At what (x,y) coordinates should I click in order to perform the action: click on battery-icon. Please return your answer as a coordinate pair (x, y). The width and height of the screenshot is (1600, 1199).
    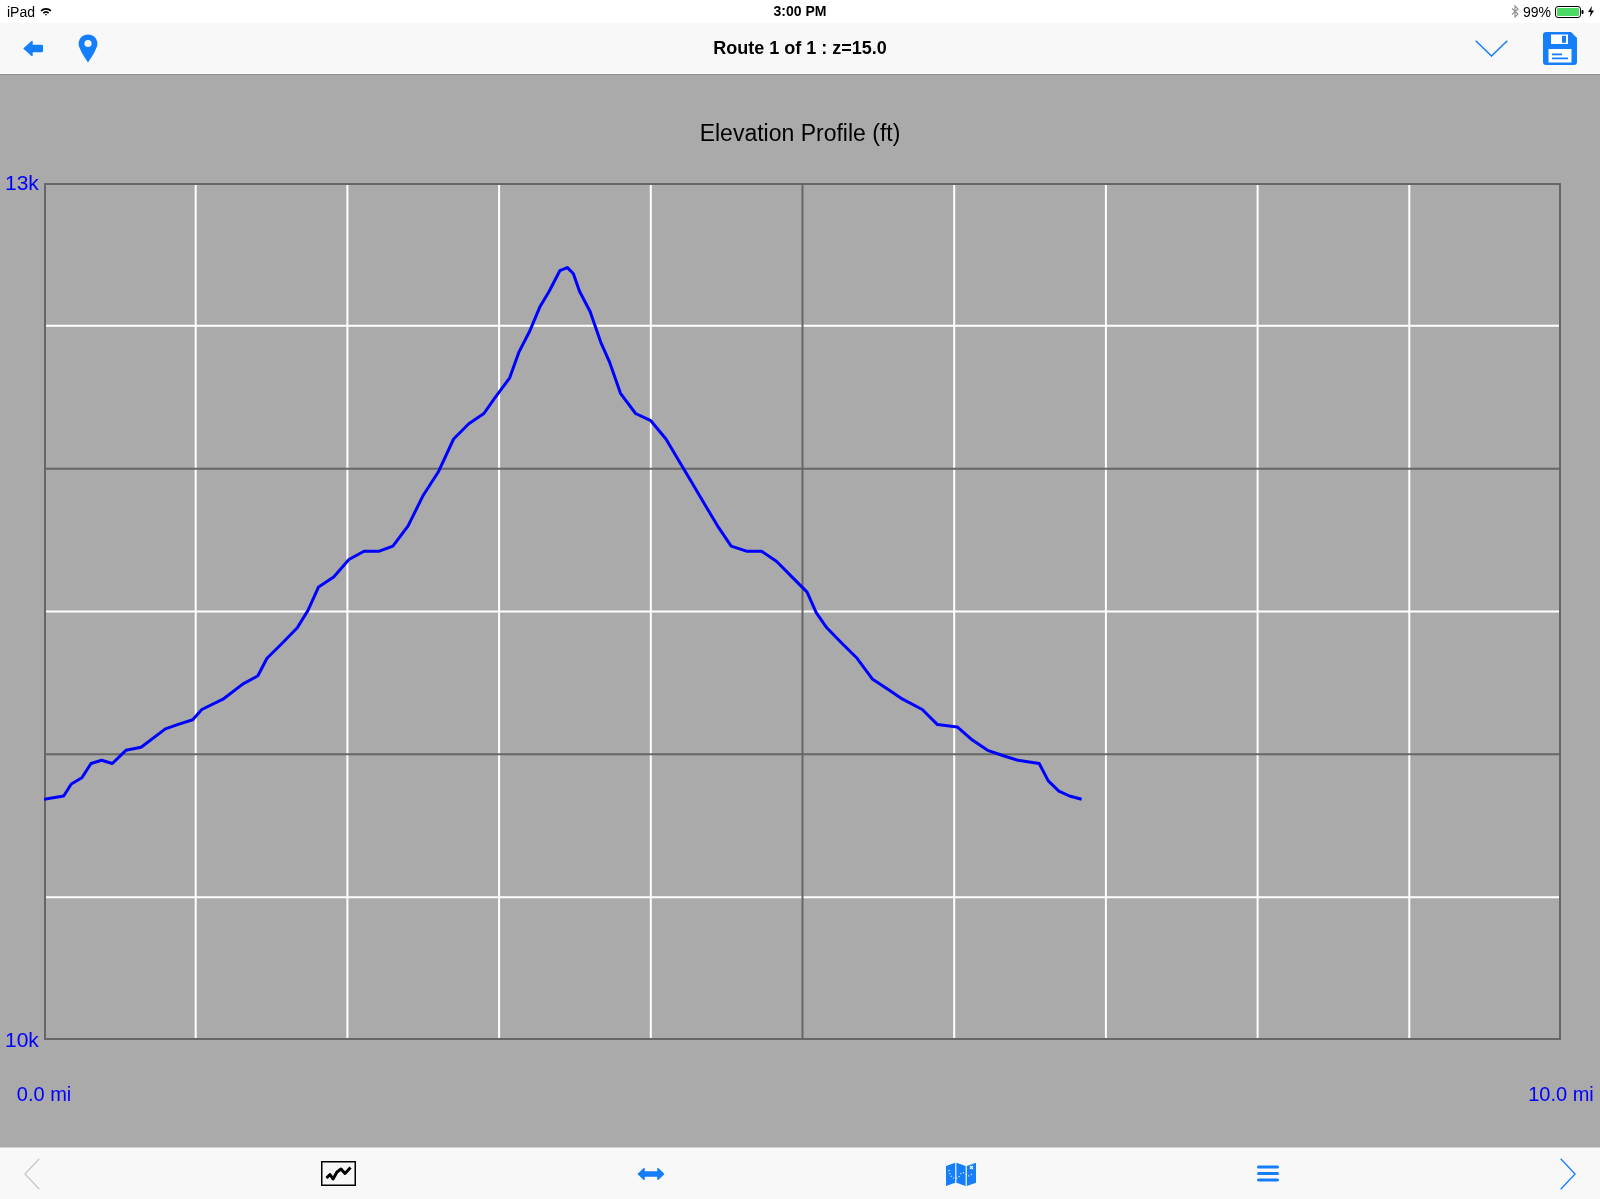
    Looking at the image, I should click on (1569, 11).